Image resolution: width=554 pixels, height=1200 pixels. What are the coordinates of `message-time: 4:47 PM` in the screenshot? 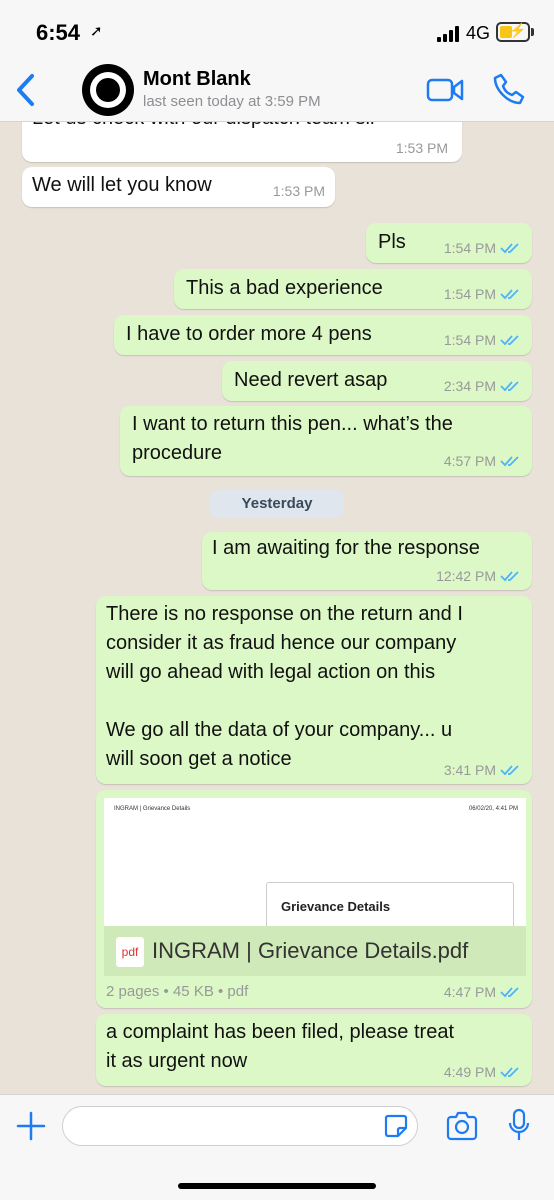 It's located at (469, 992).